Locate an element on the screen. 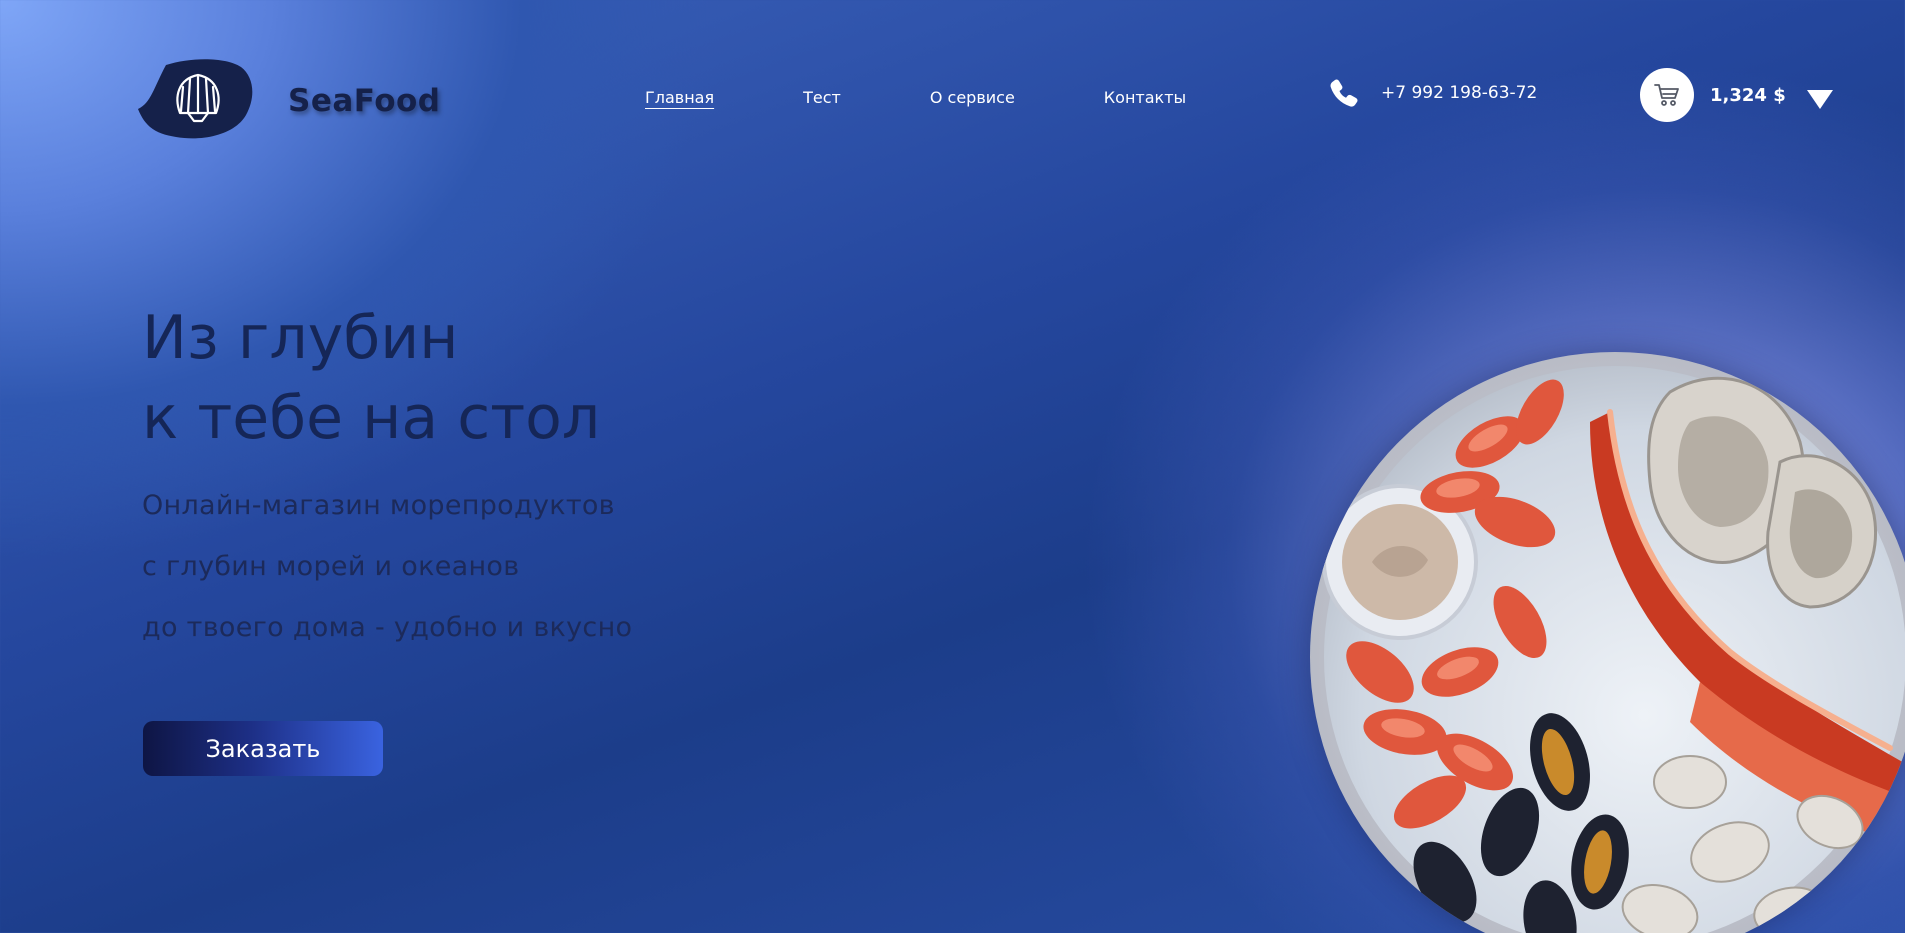 Image resolution: width=1905 pixels, height=933 pixels. chevron-down-icon is located at coordinates (1819, 99).